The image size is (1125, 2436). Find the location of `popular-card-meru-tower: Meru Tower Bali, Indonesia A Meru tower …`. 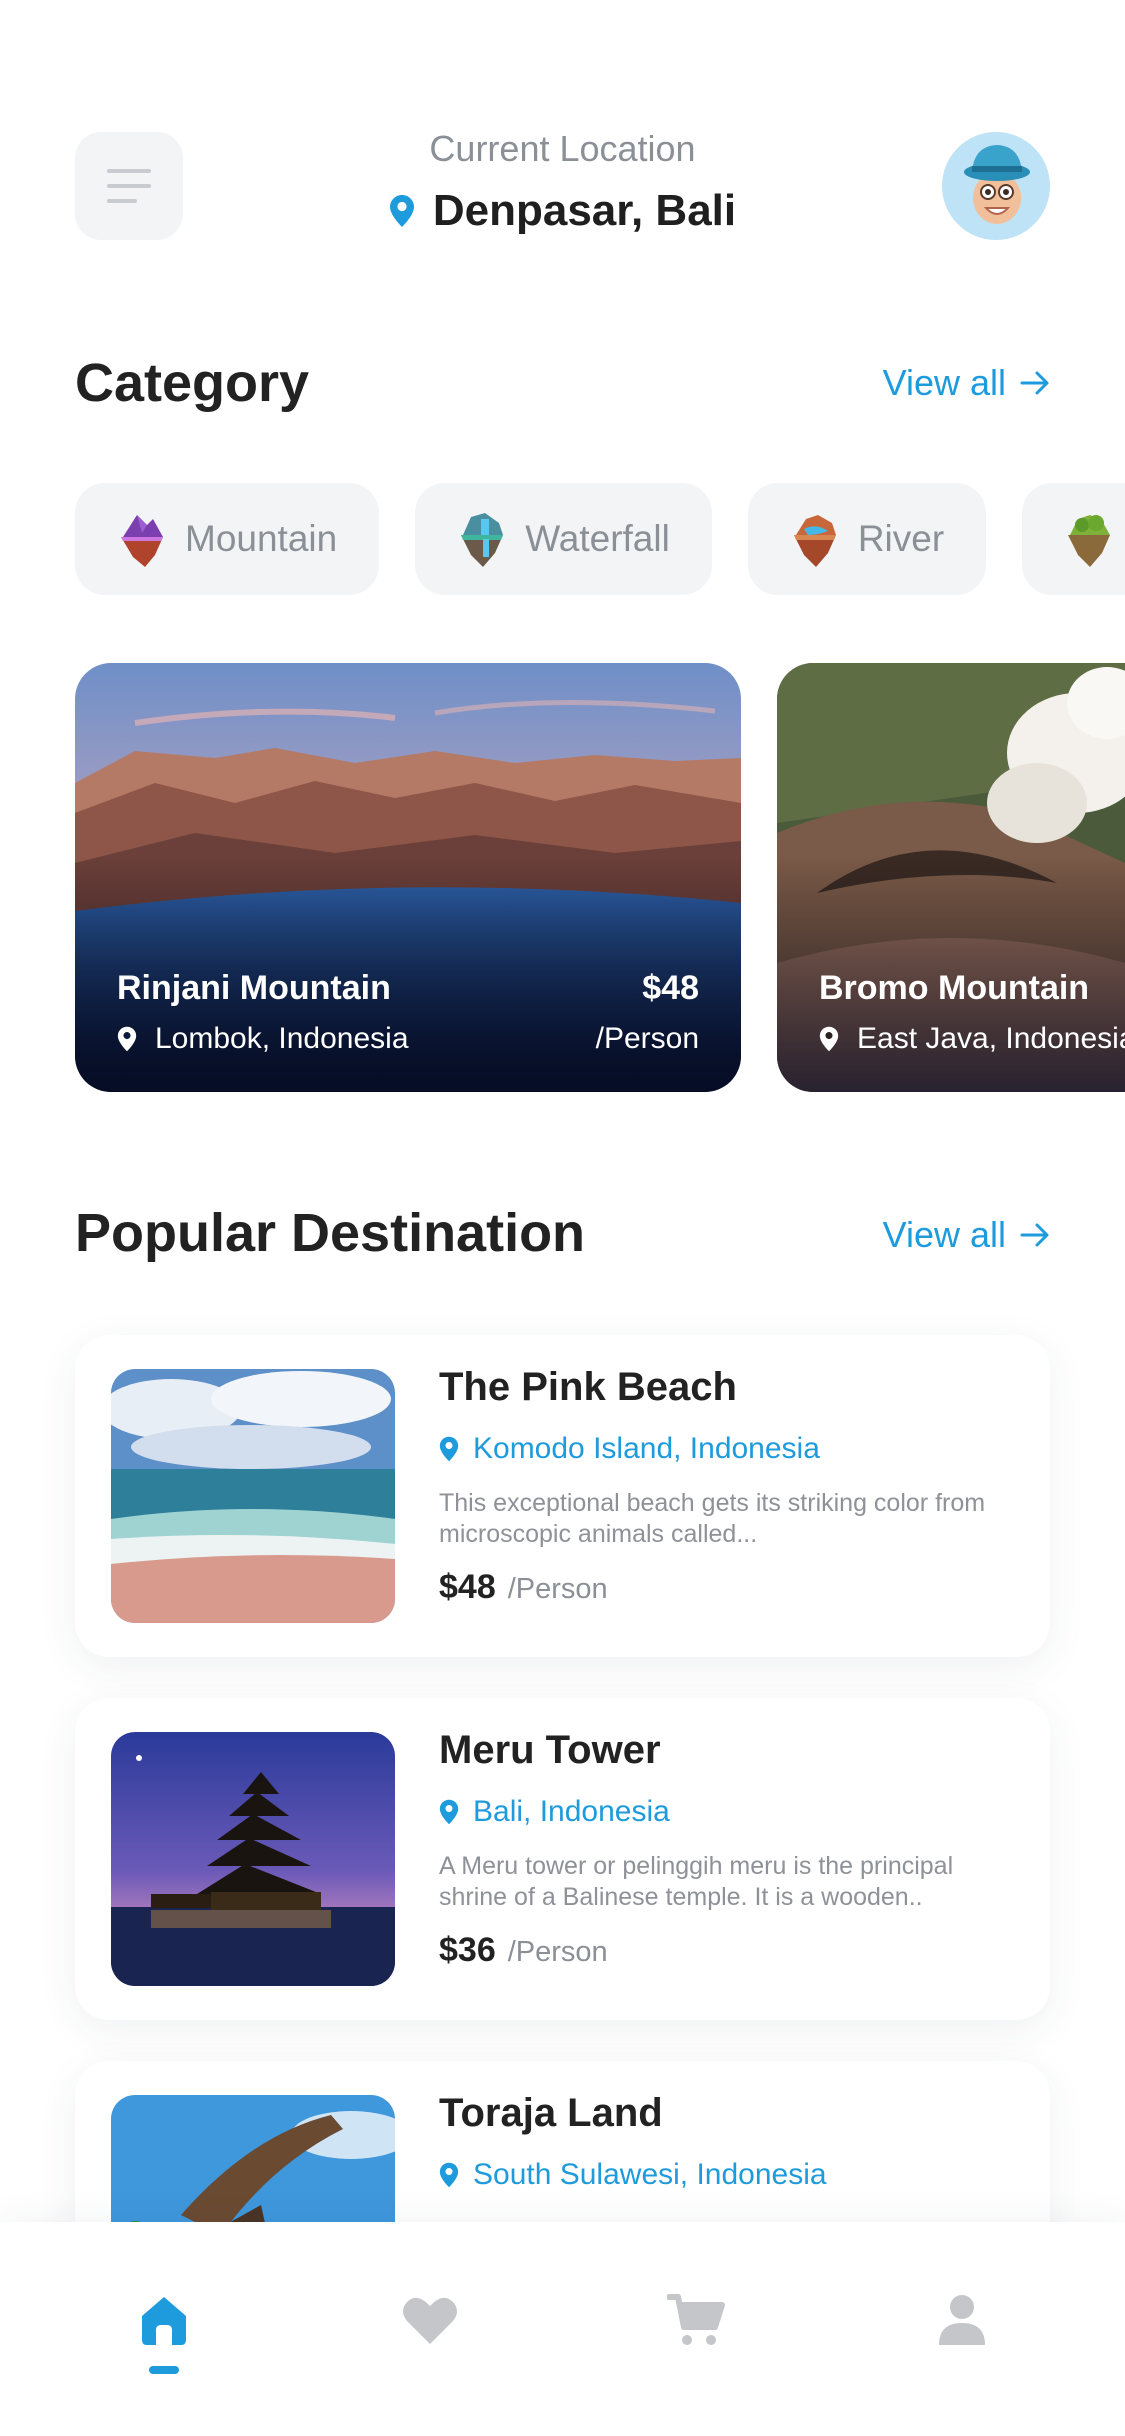

popular-card-meru-tower: Meru Tower Bali, Indonesia A Meru tower … is located at coordinates (562, 1859).